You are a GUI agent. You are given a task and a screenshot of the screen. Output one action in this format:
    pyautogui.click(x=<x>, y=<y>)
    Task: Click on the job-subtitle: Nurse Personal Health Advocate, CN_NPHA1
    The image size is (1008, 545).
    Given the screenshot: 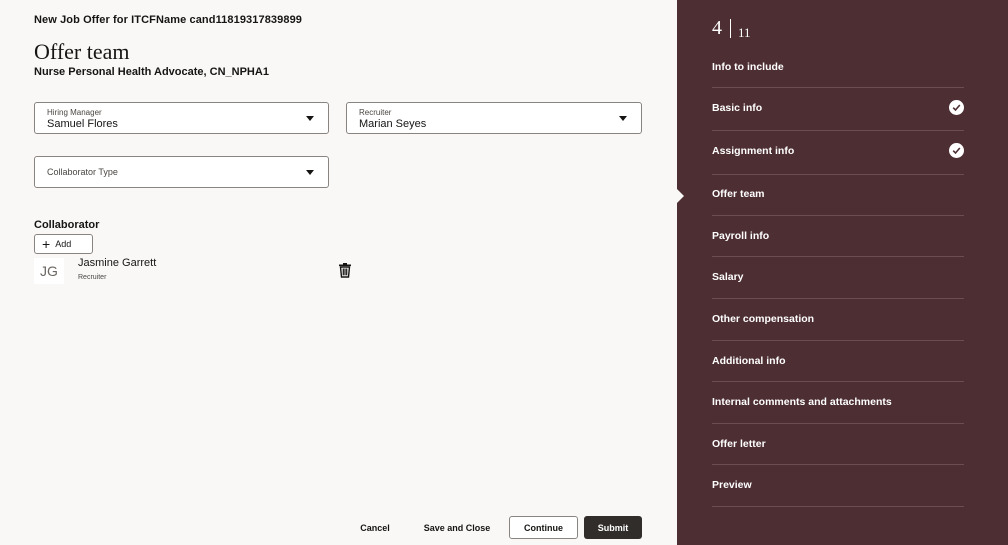 What is the action you would take?
    pyautogui.click(x=151, y=72)
    